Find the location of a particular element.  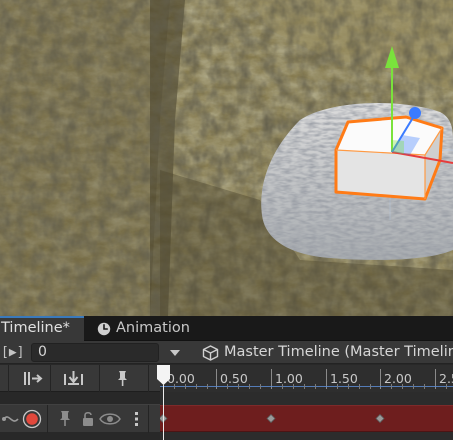

more-icon is located at coordinates (137, 419).